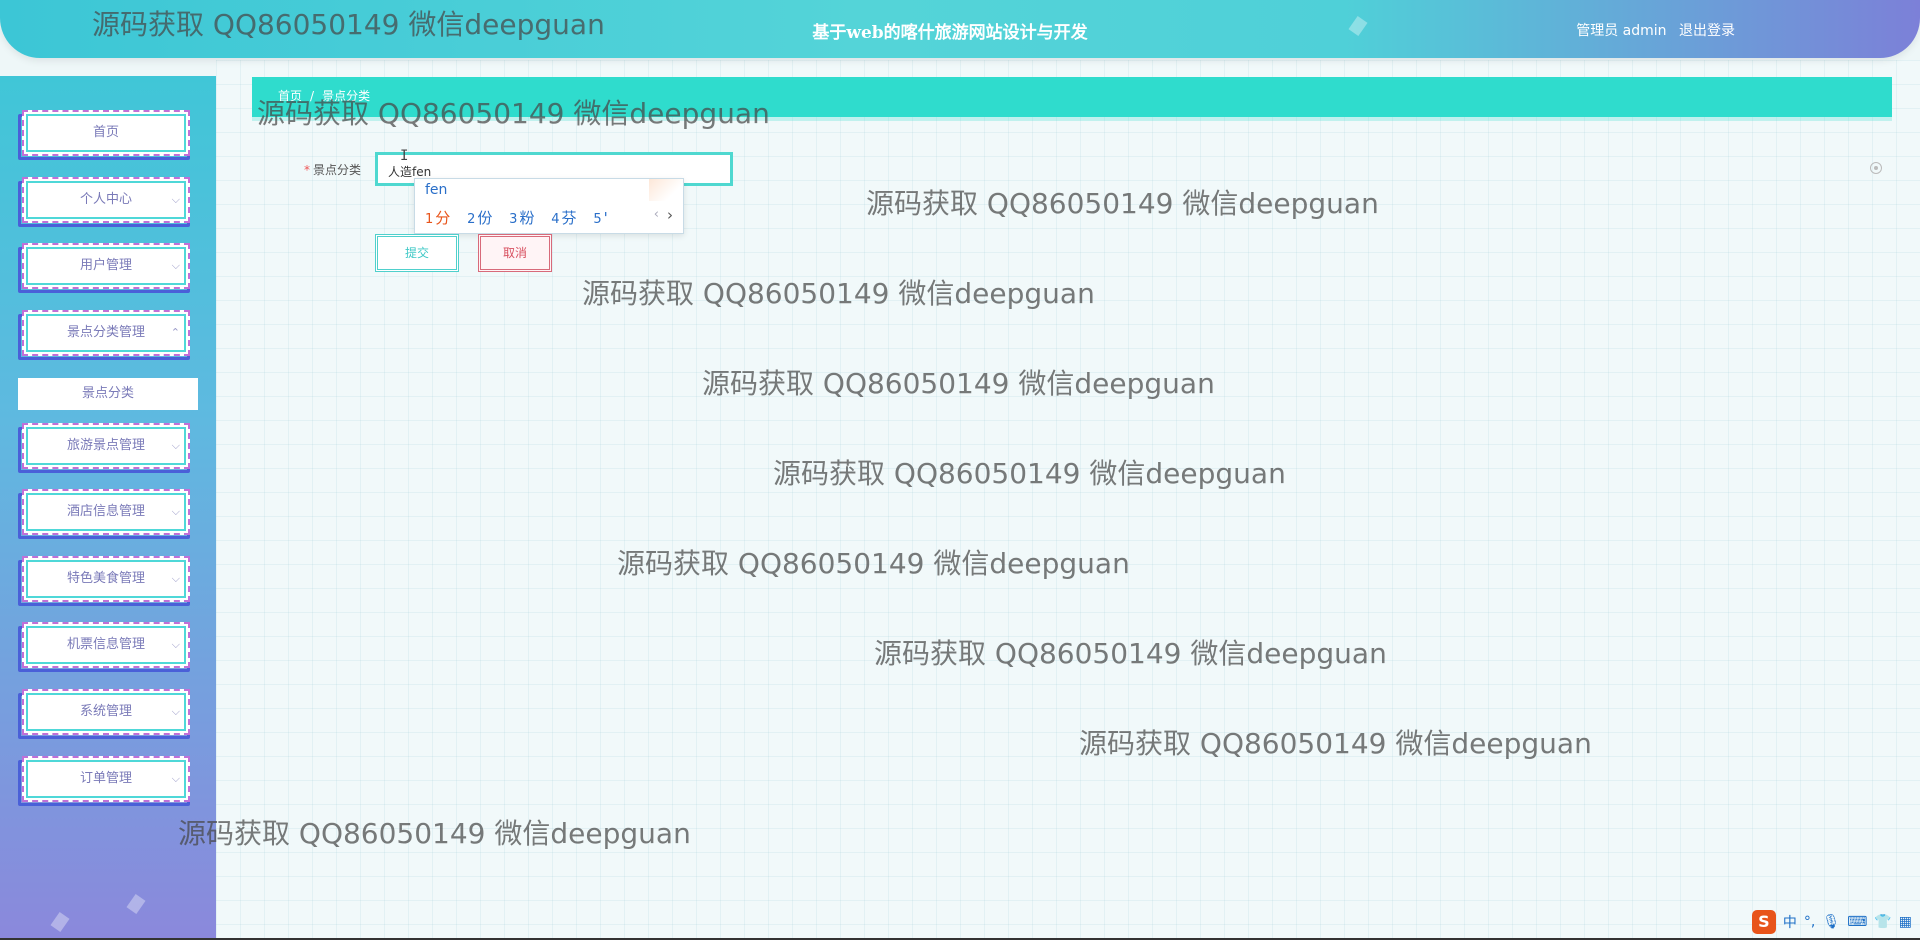 The image size is (1920, 940). I want to click on sidebar-item-label: 系统管理, so click(105, 711).